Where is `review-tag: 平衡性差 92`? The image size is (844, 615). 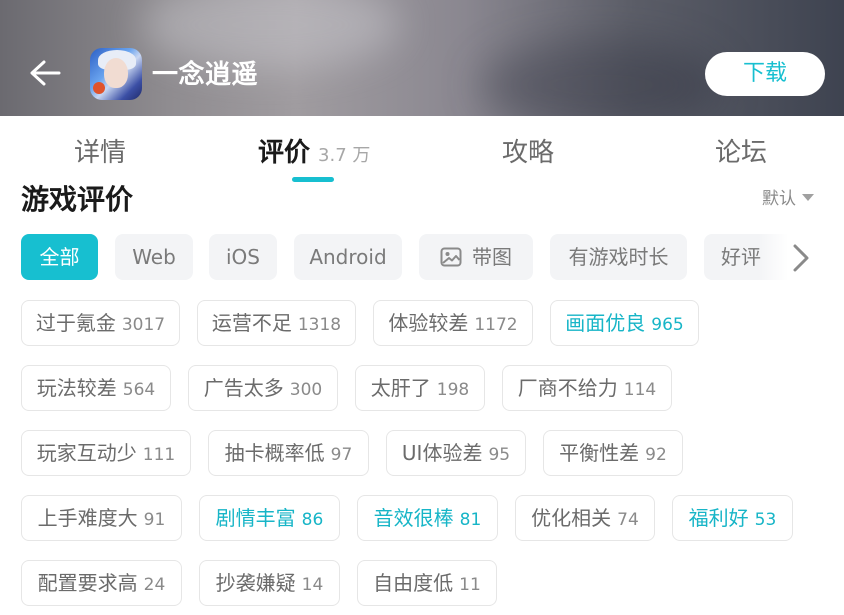 review-tag: 平衡性差 92 is located at coordinates (613, 453).